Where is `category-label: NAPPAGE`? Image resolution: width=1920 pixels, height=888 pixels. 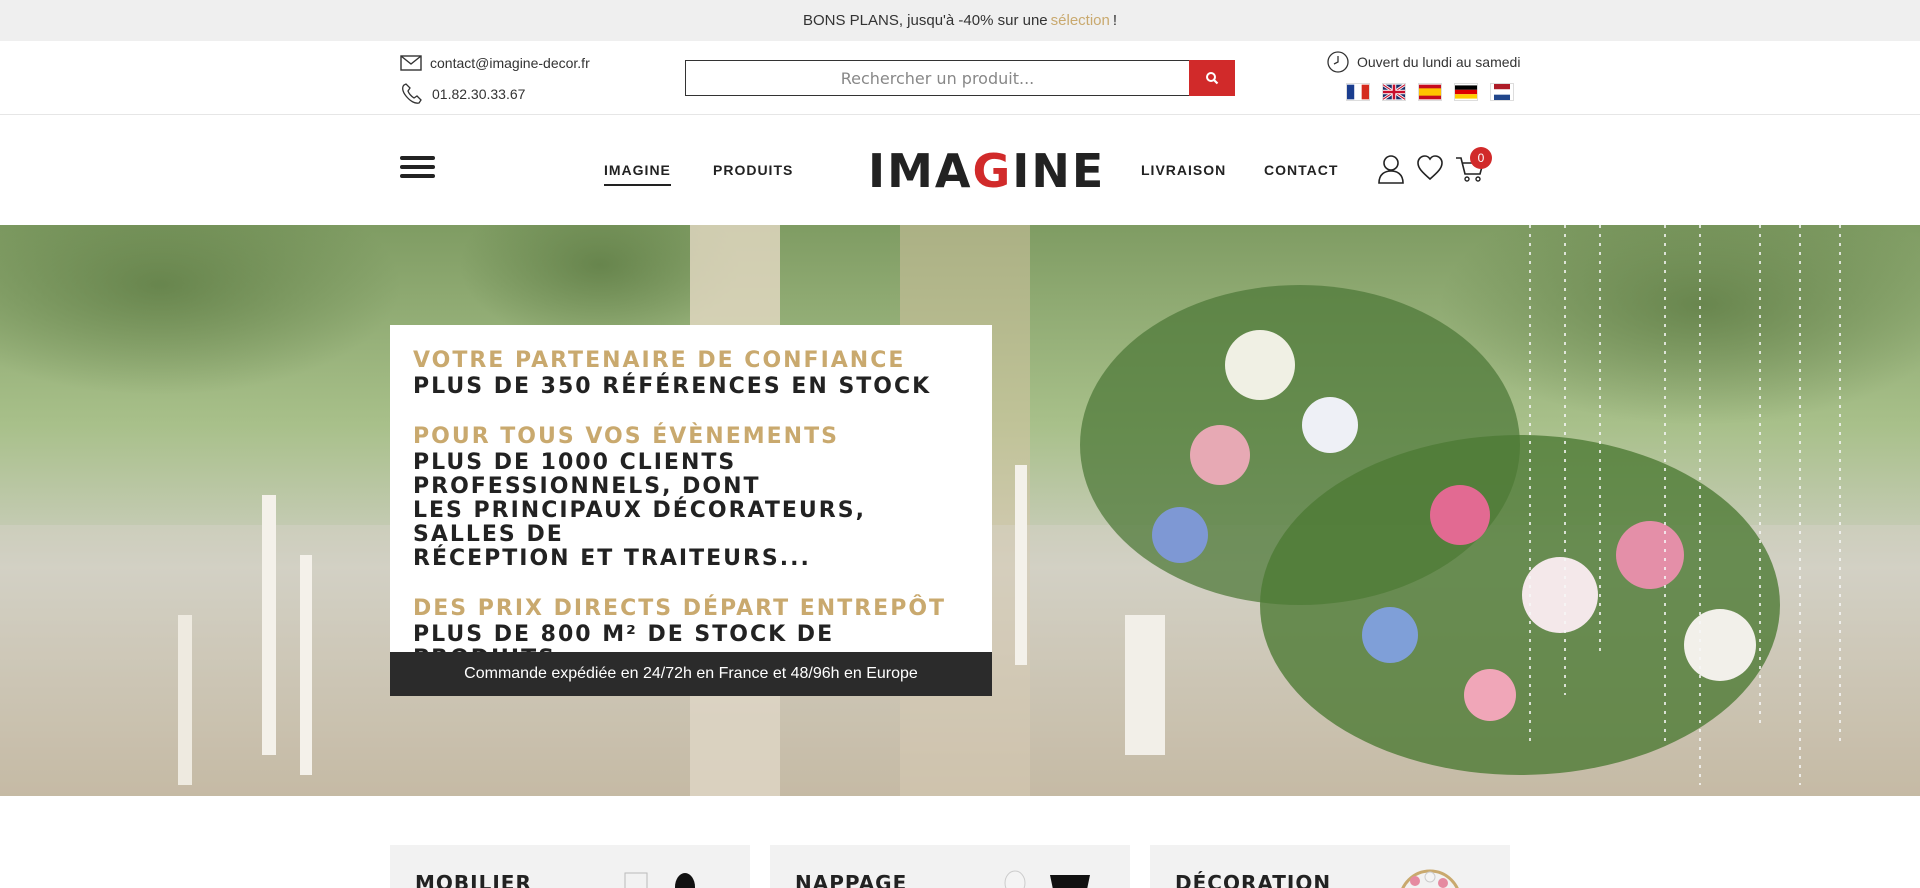 category-label: NAPPAGE is located at coordinates (851, 879).